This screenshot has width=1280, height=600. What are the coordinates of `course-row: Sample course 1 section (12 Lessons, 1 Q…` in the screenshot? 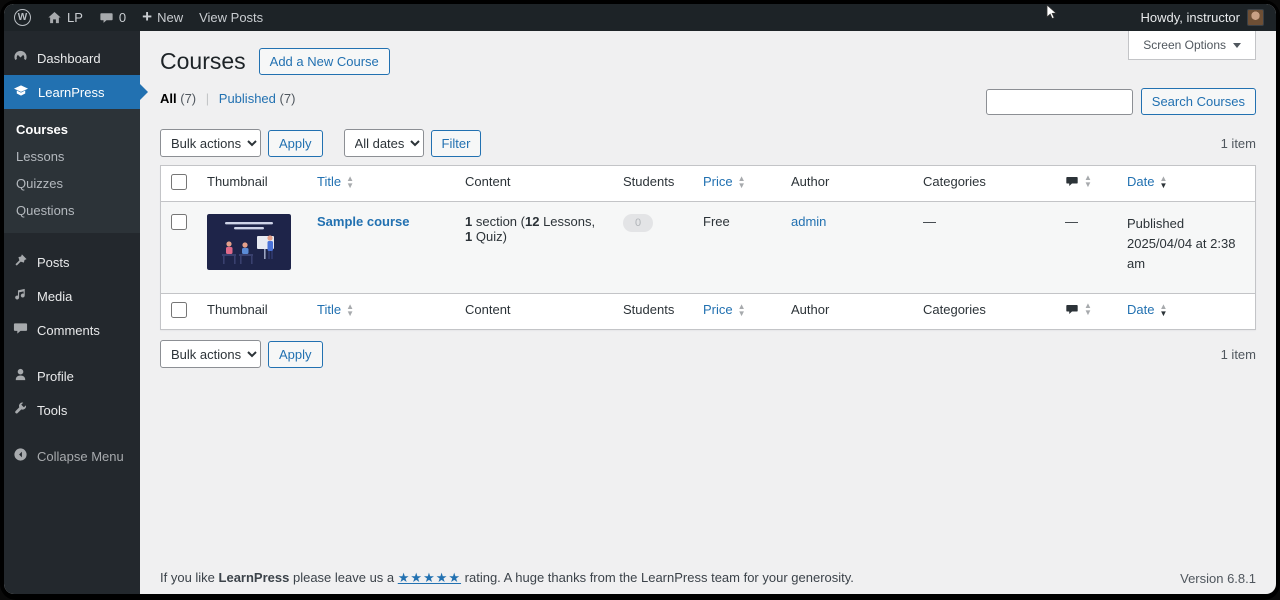 It's located at (708, 247).